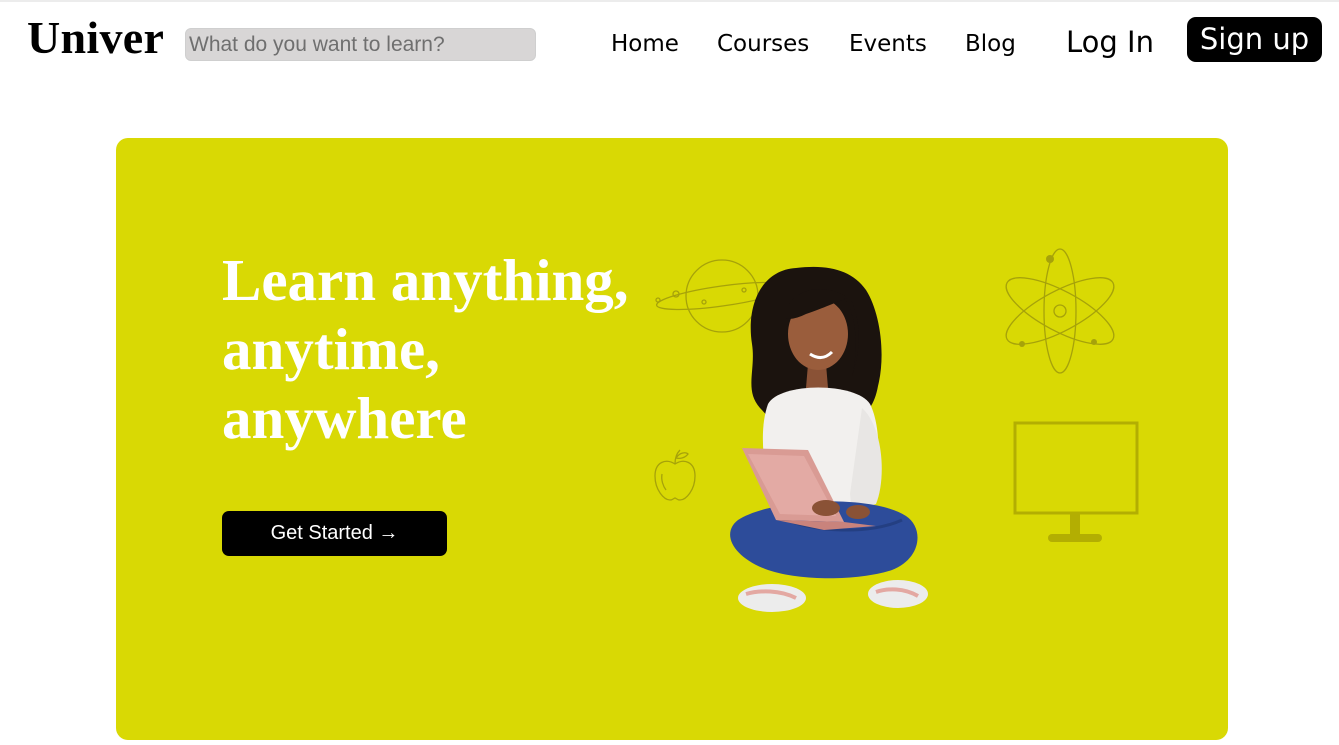 The image size is (1339, 745). Describe the element at coordinates (669, 1) in the screenshot. I see `top-divider` at that location.